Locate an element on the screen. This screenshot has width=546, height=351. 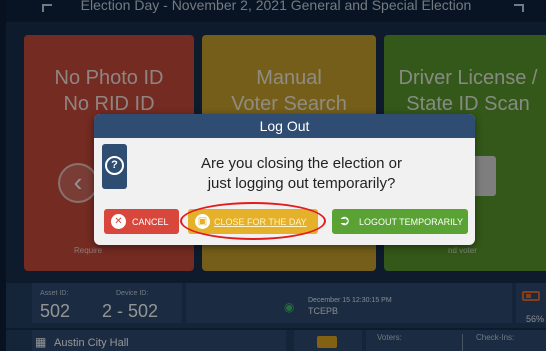
logout-temporarily-button: ➲ LOGOUT TEMPORARILY is located at coordinates (400, 221).